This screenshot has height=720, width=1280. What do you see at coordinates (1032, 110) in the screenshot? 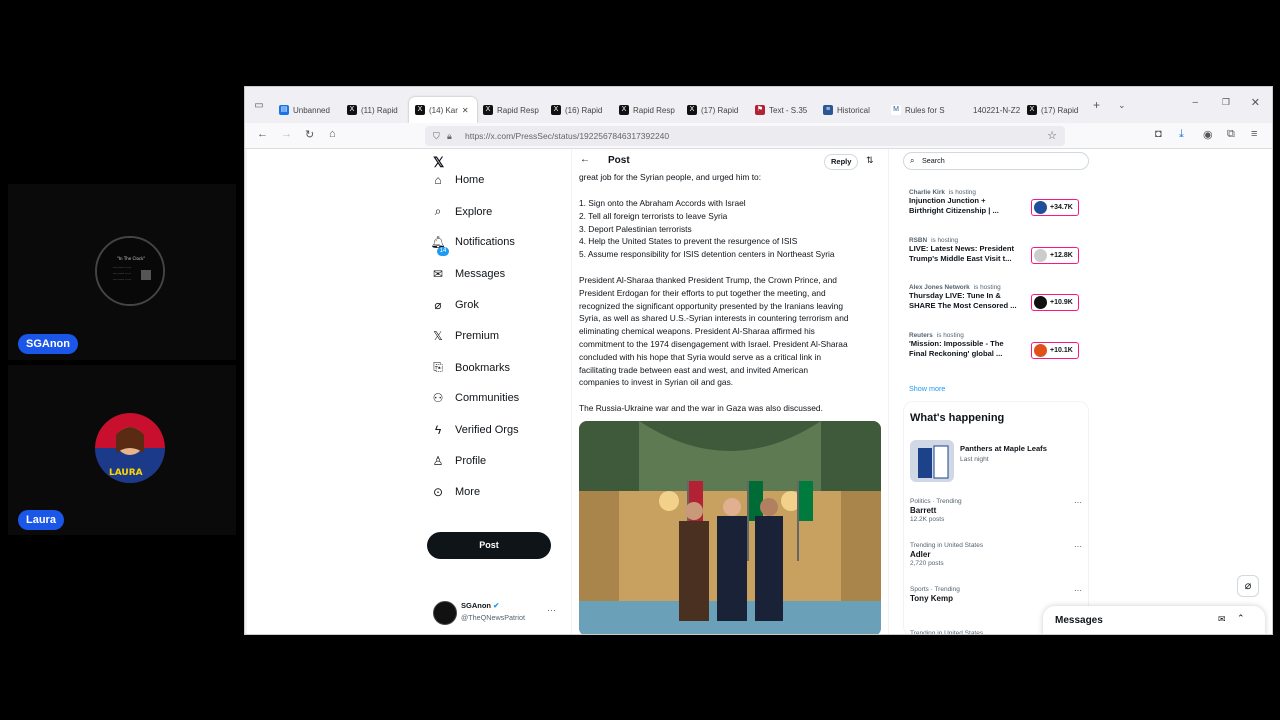
I see `x-favicon-icon: X` at bounding box center [1032, 110].